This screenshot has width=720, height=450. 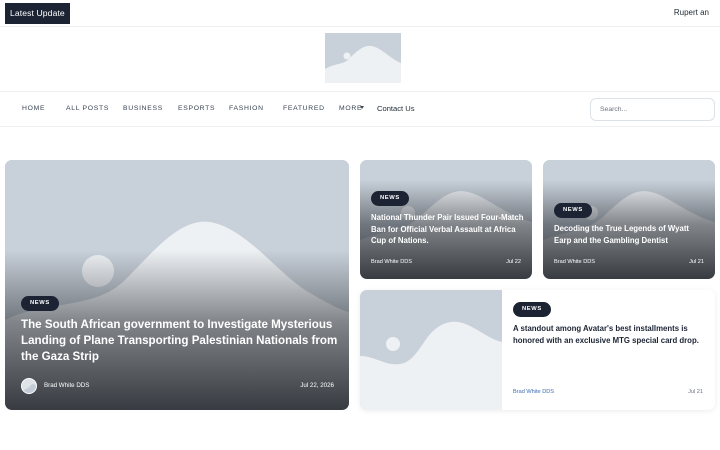 What do you see at coordinates (304, 108) in the screenshot?
I see `nav-featured: FEATURED` at bounding box center [304, 108].